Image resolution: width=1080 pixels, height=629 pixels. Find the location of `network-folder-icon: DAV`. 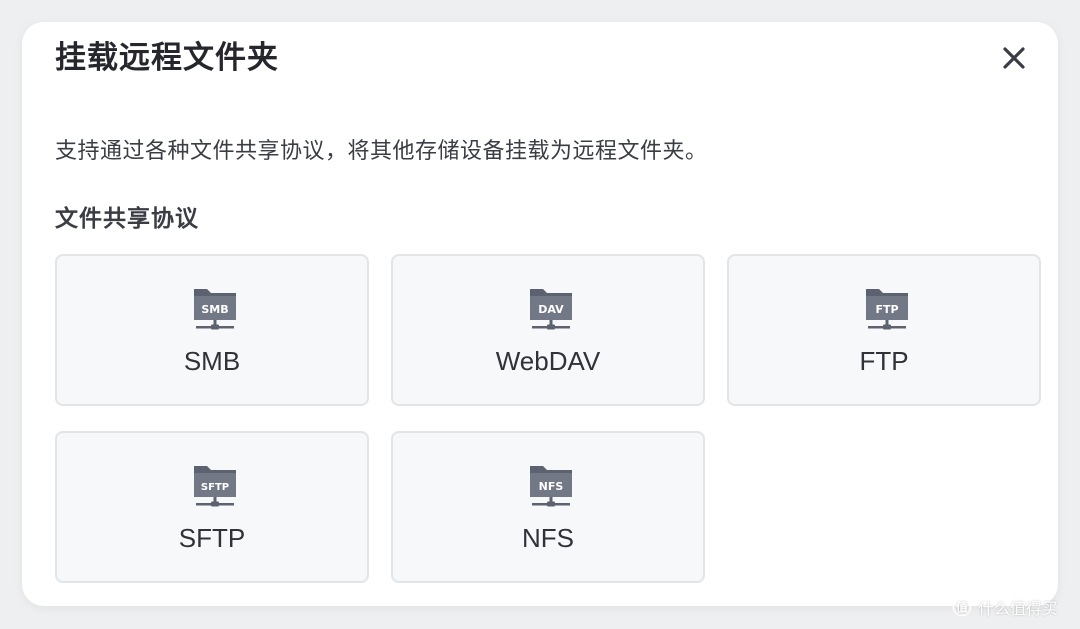

network-folder-icon: DAV is located at coordinates (551, 309).